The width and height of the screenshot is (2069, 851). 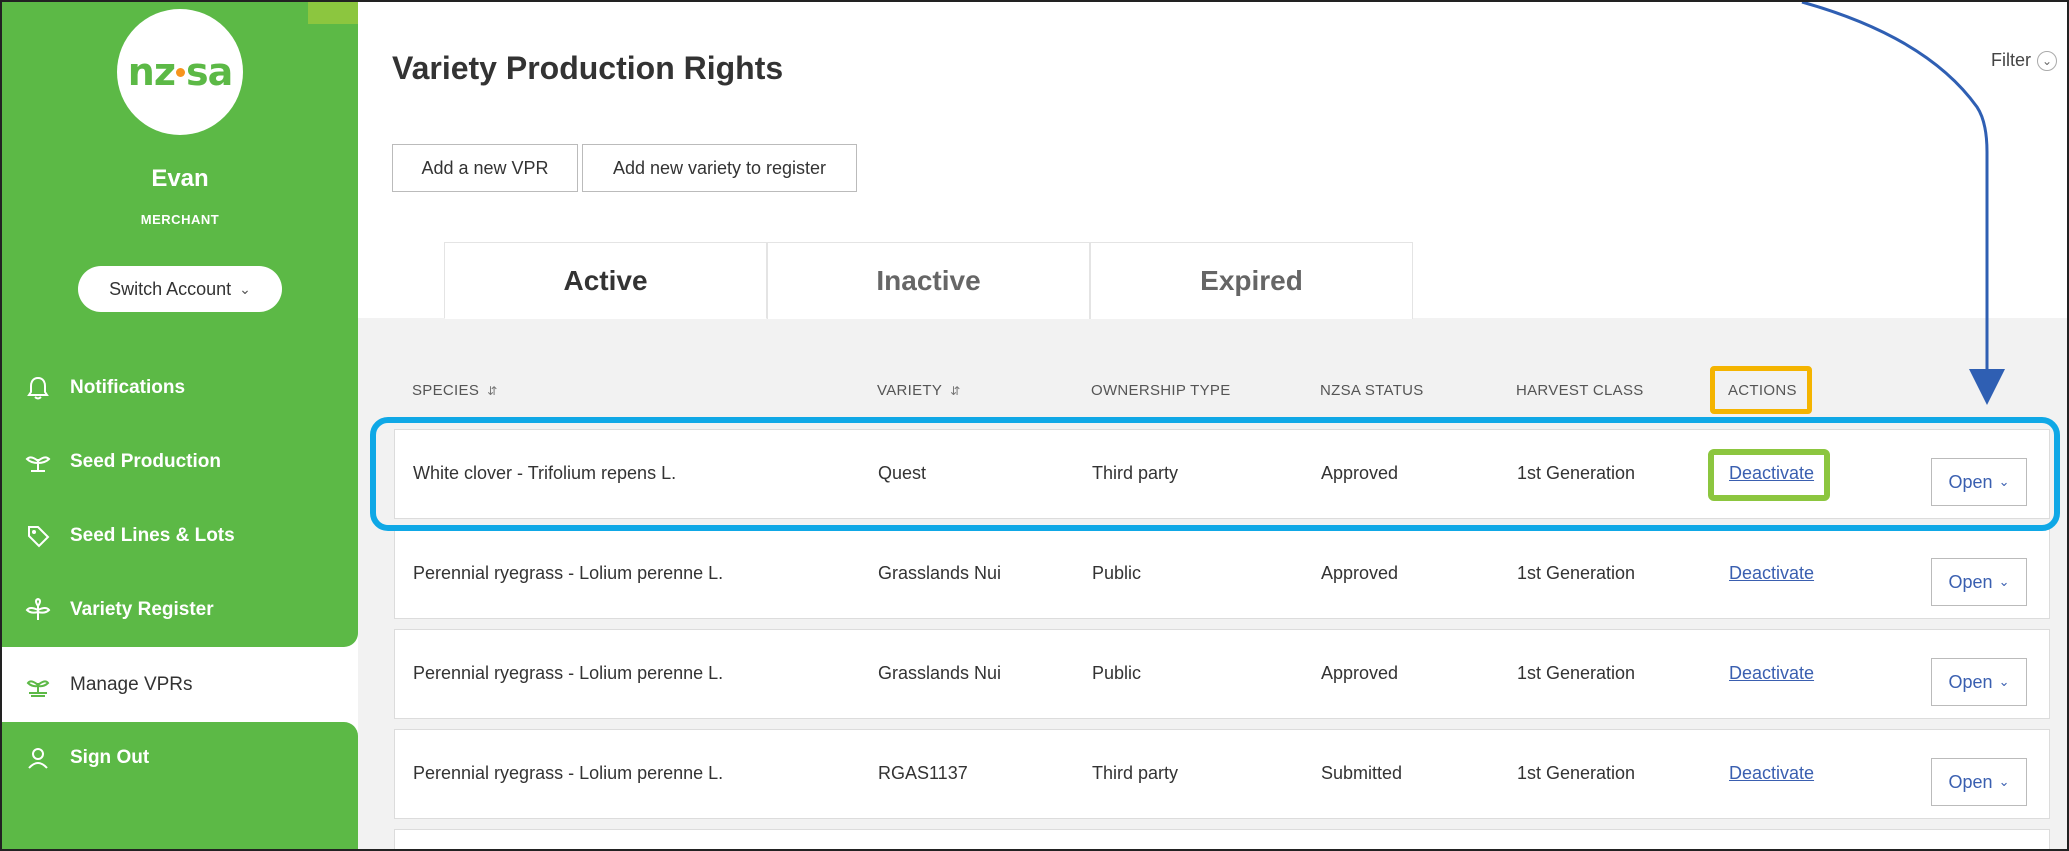 What do you see at coordinates (180, 758) in the screenshot?
I see `sidebar-item-sign-out: Sign Out` at bounding box center [180, 758].